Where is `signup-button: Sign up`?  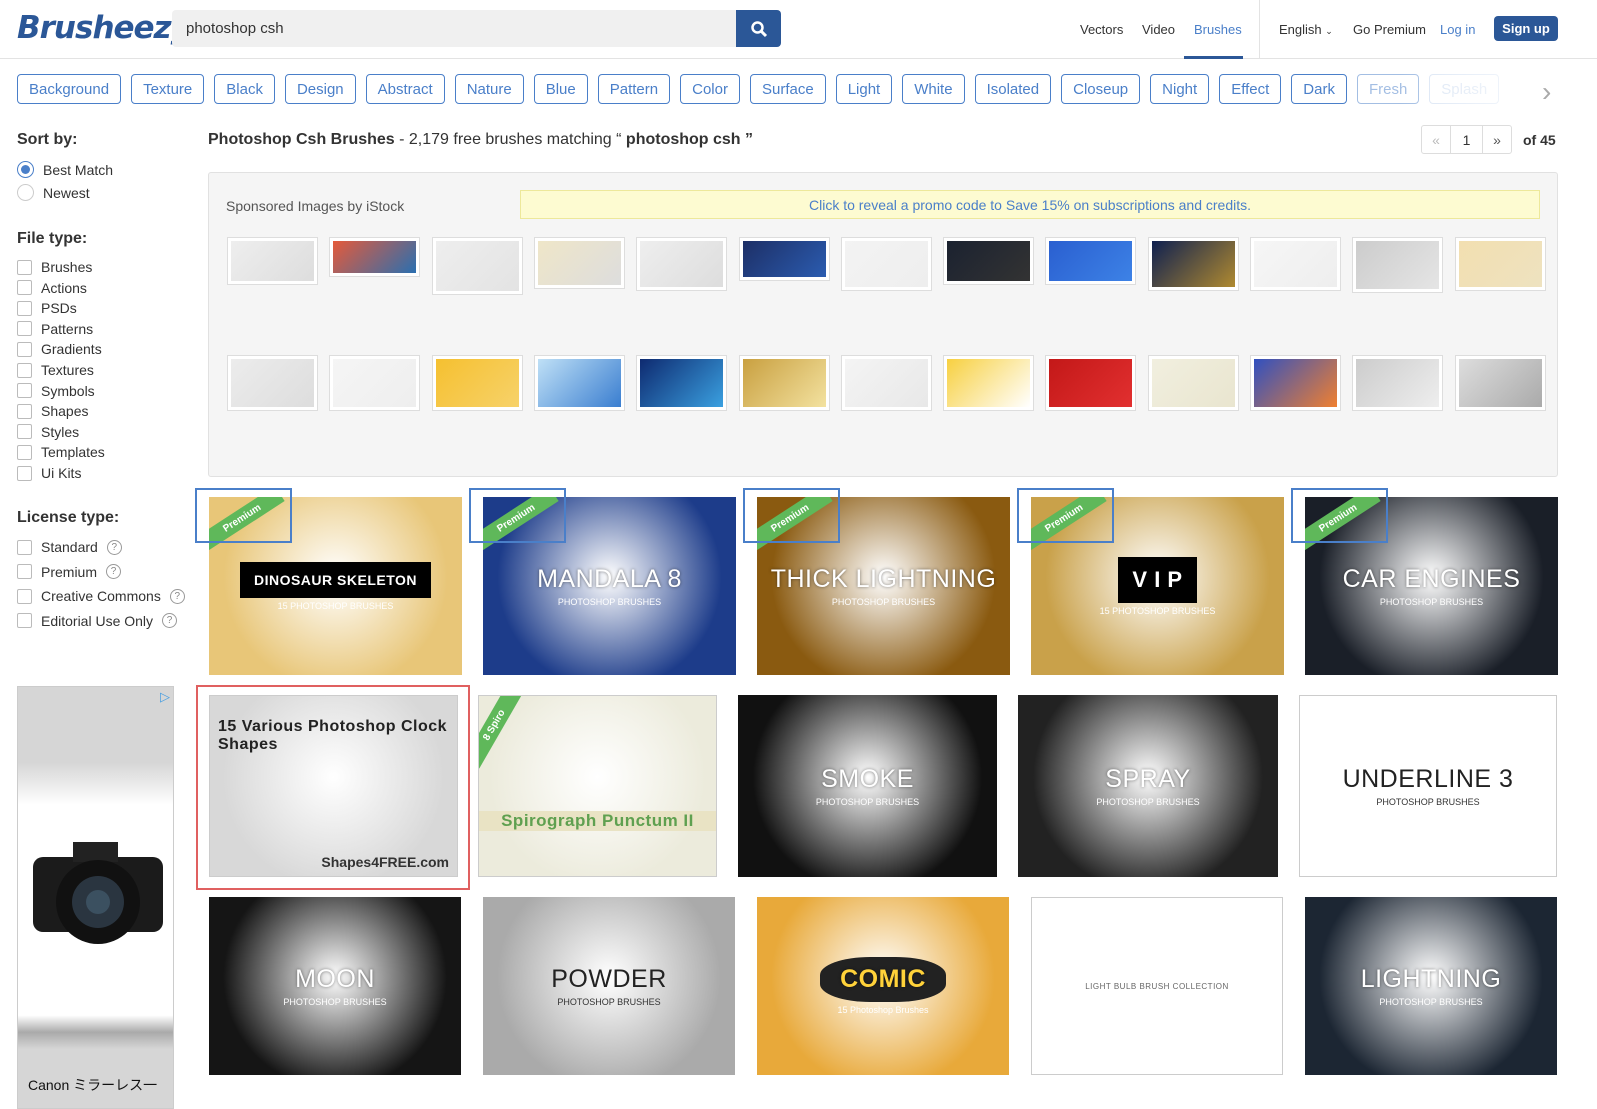 signup-button: Sign up is located at coordinates (1526, 28).